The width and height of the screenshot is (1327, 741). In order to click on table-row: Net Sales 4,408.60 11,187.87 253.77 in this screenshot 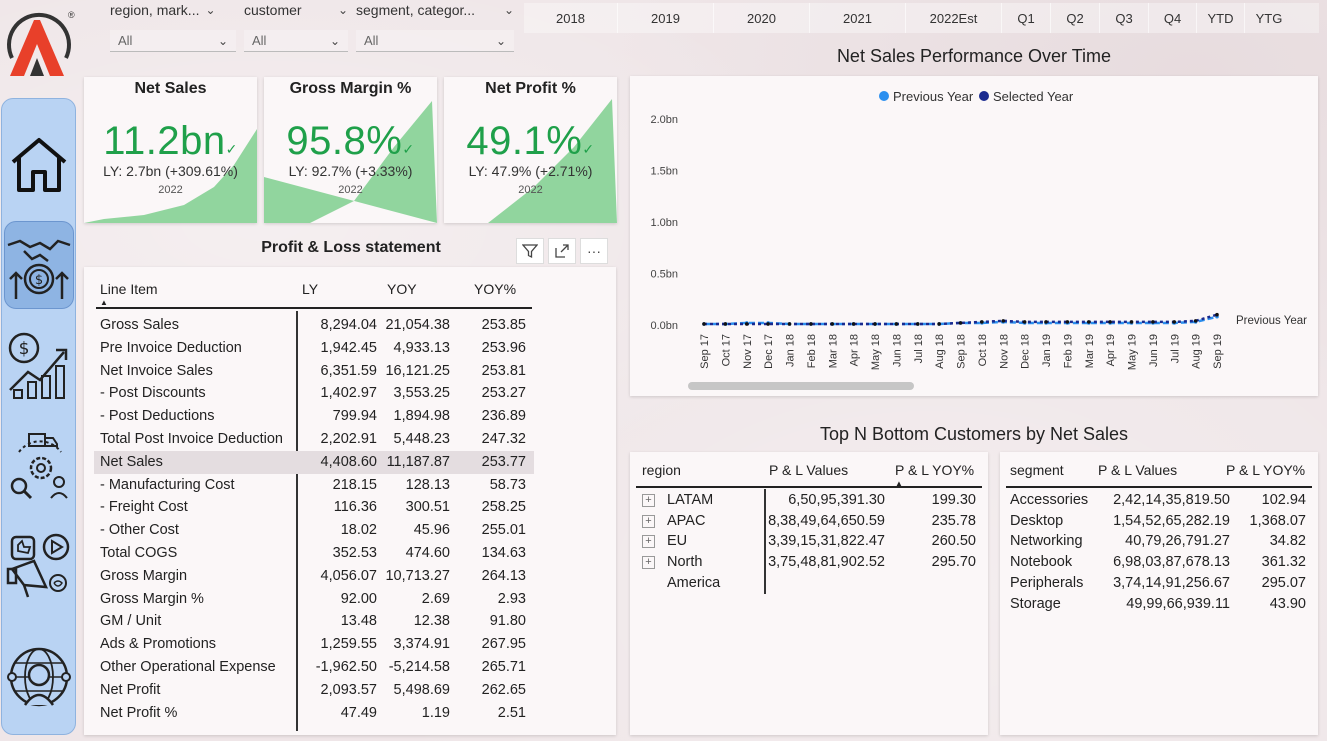, I will do `click(314, 462)`.